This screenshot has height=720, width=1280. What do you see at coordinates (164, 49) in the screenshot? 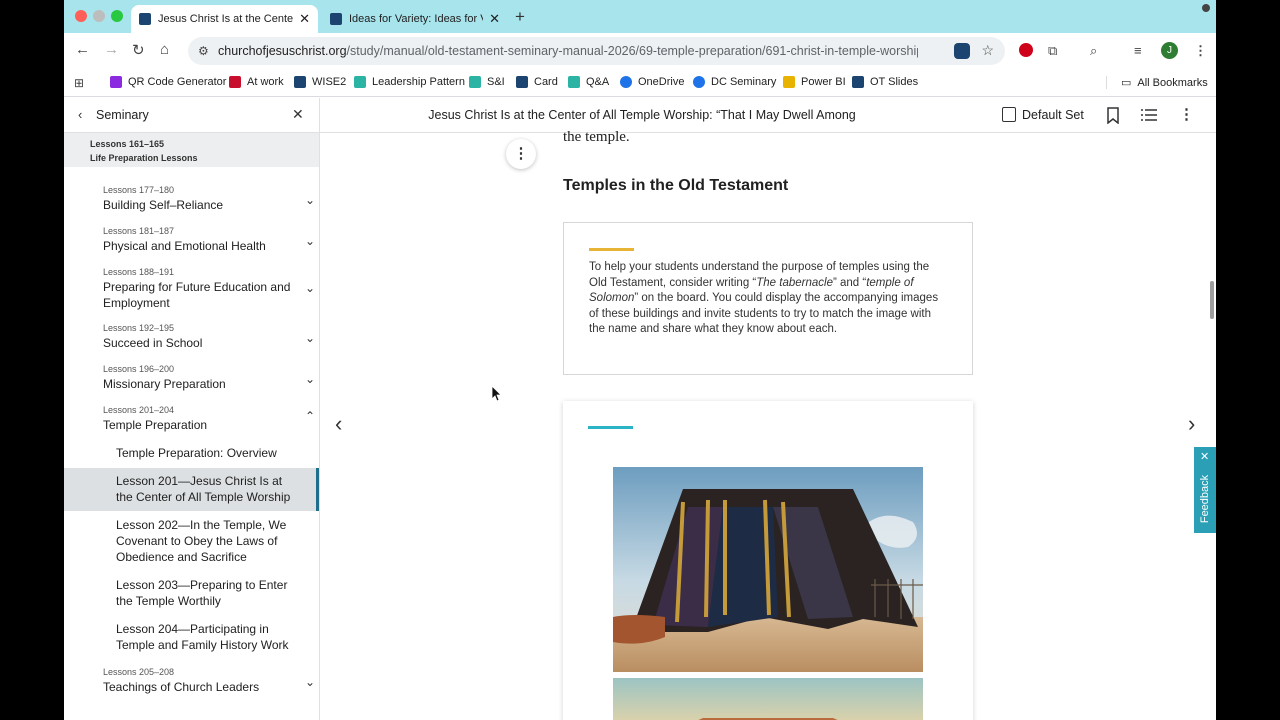
I see `home-icon: ⌂` at bounding box center [164, 49].